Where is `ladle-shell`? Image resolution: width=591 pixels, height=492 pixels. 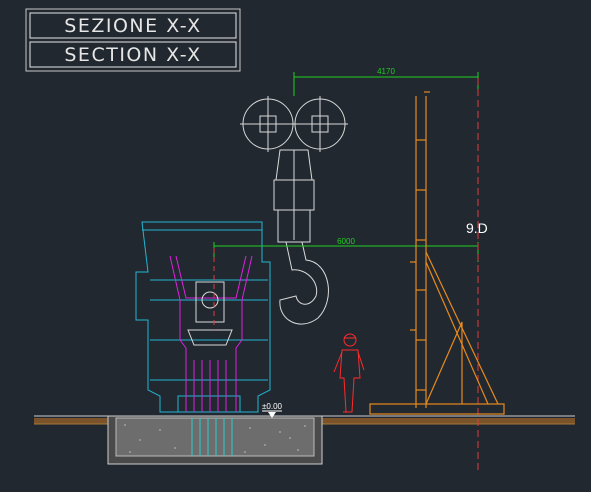 ladle-shell is located at coordinates (203, 317).